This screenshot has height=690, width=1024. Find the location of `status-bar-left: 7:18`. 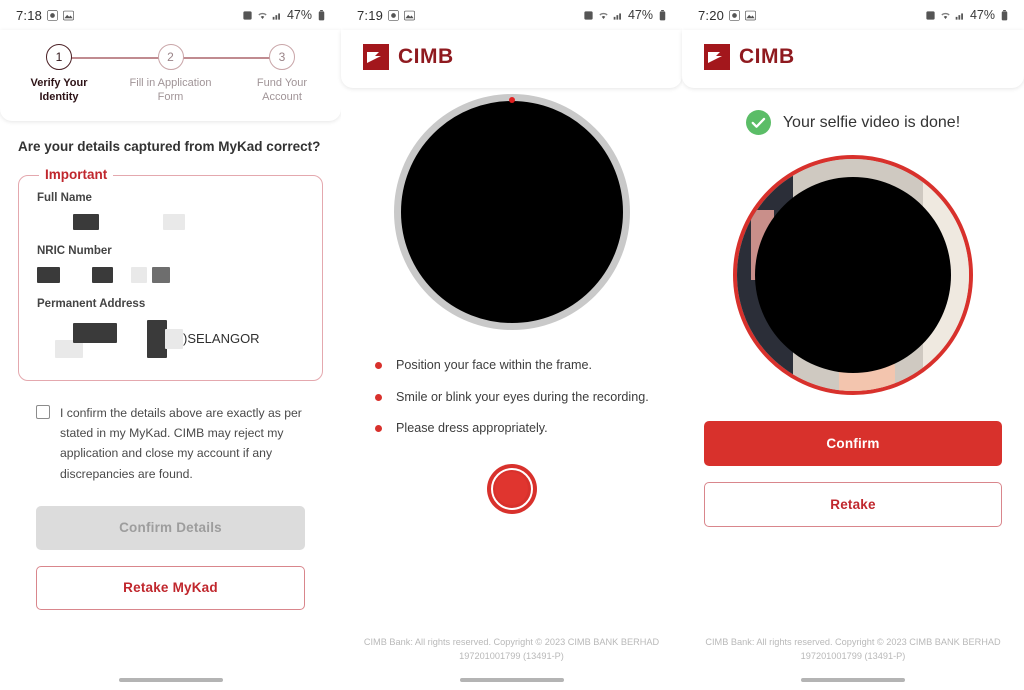

status-bar-left: 7:18 is located at coordinates (45, 15).